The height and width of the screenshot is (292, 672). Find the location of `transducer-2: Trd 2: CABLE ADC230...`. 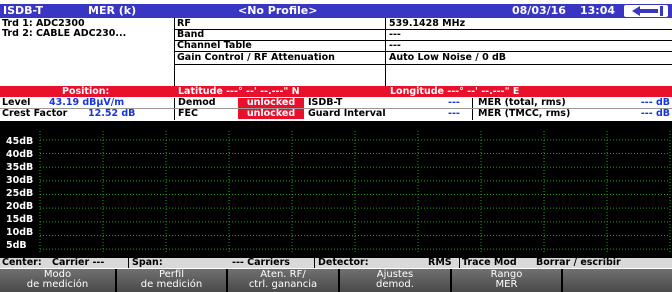

transducer-2: Trd 2: CABLE ADC230... is located at coordinates (64, 34).